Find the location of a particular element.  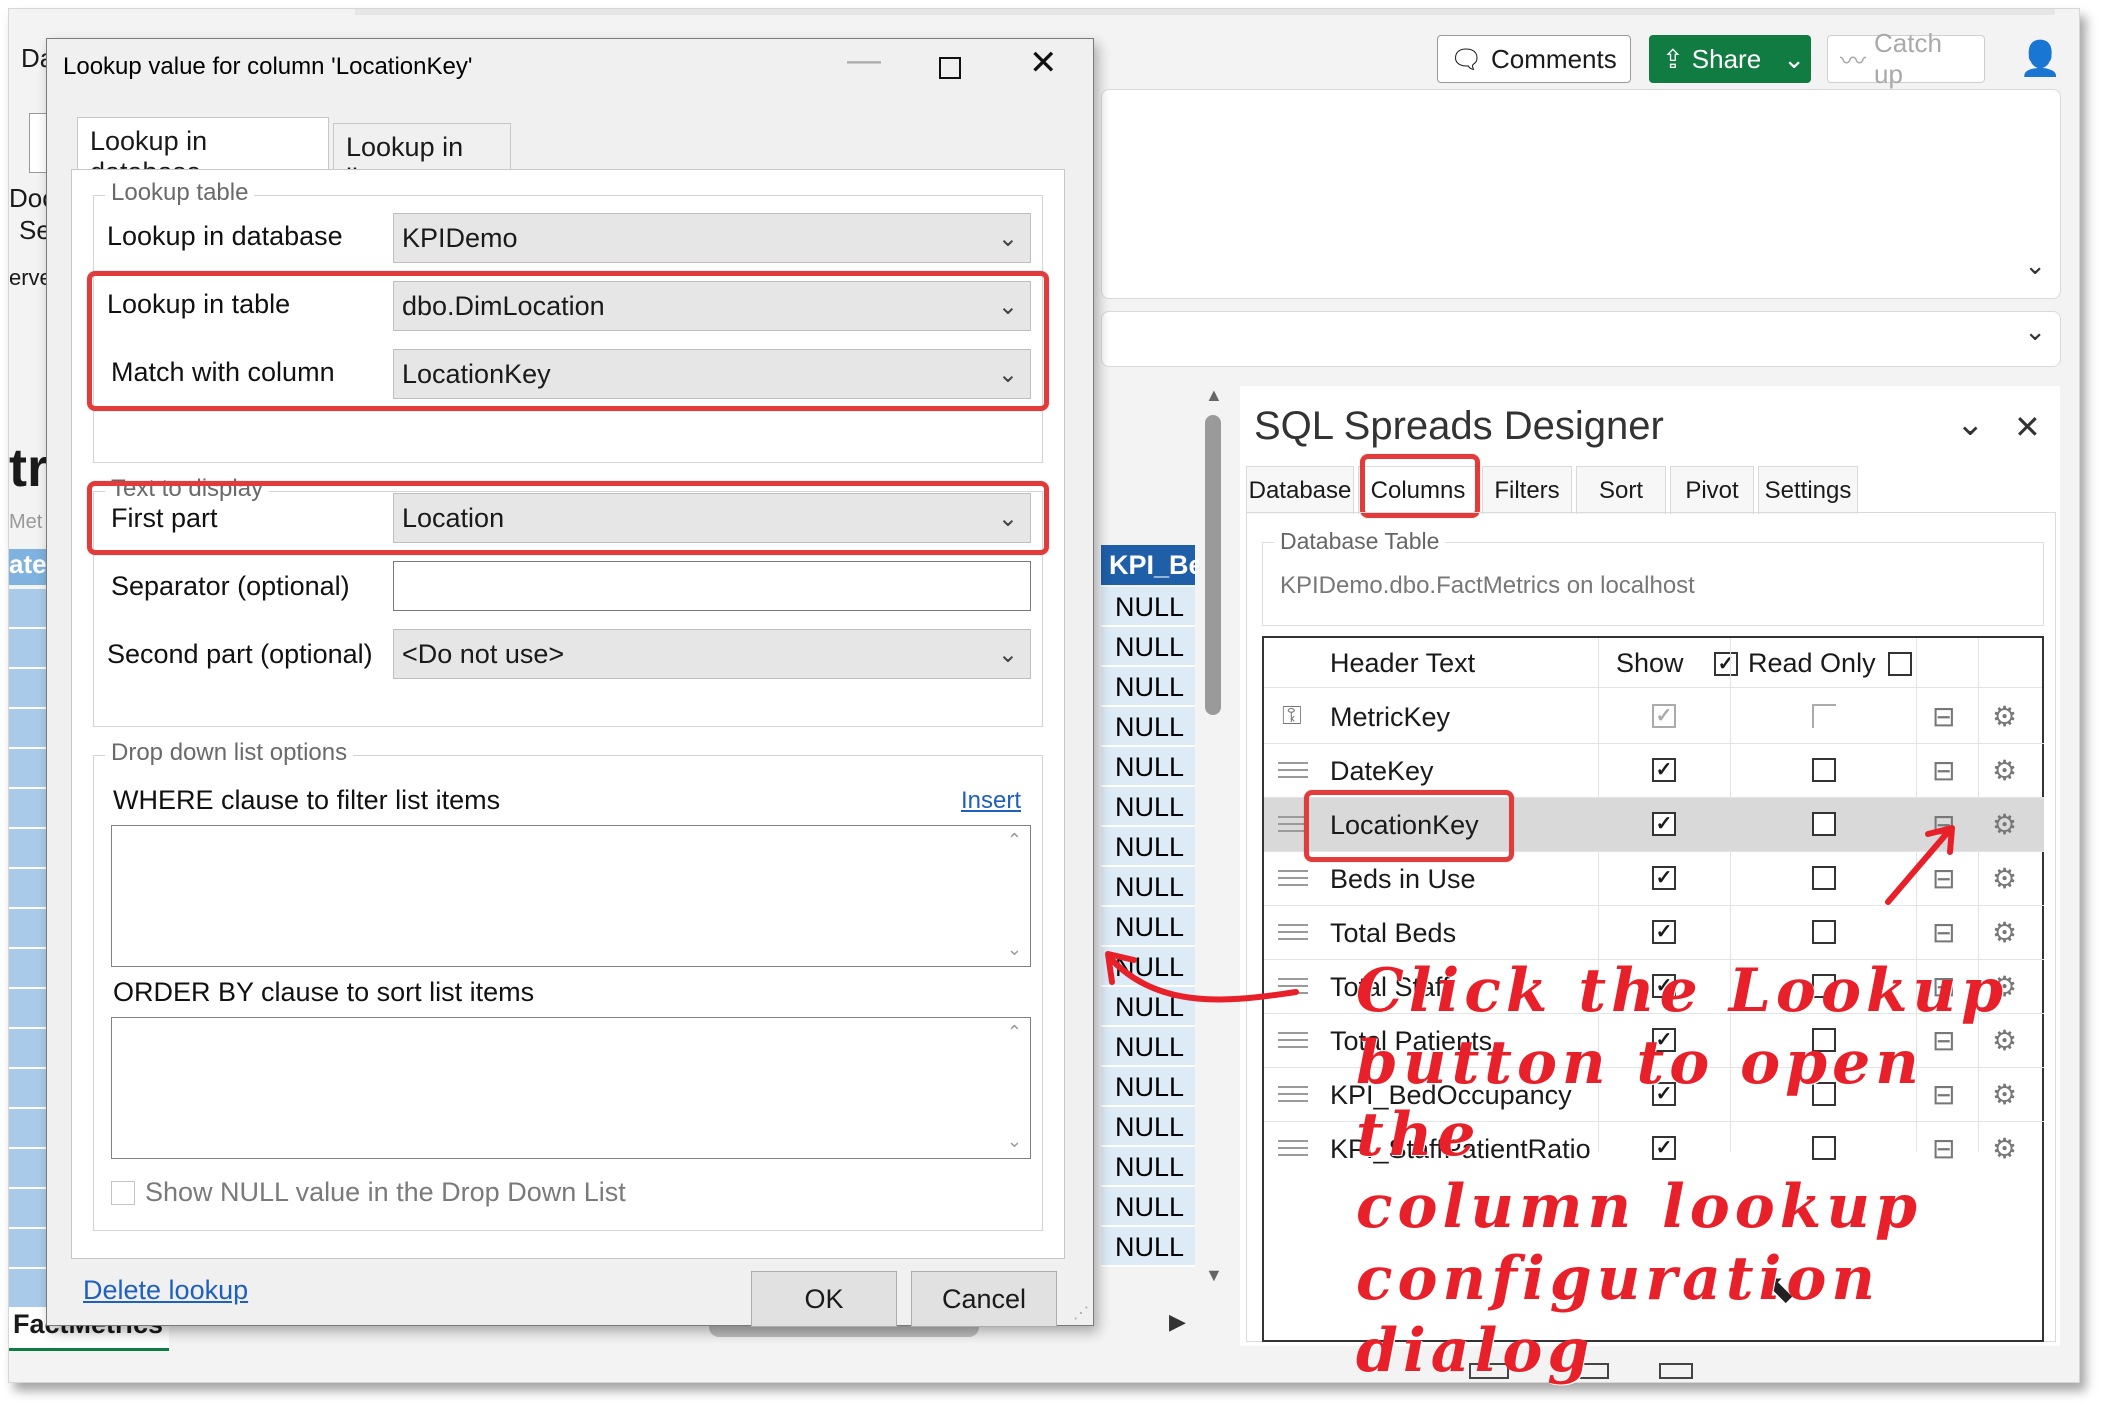

arrow-to-dialog is located at coordinates (1204, 980).